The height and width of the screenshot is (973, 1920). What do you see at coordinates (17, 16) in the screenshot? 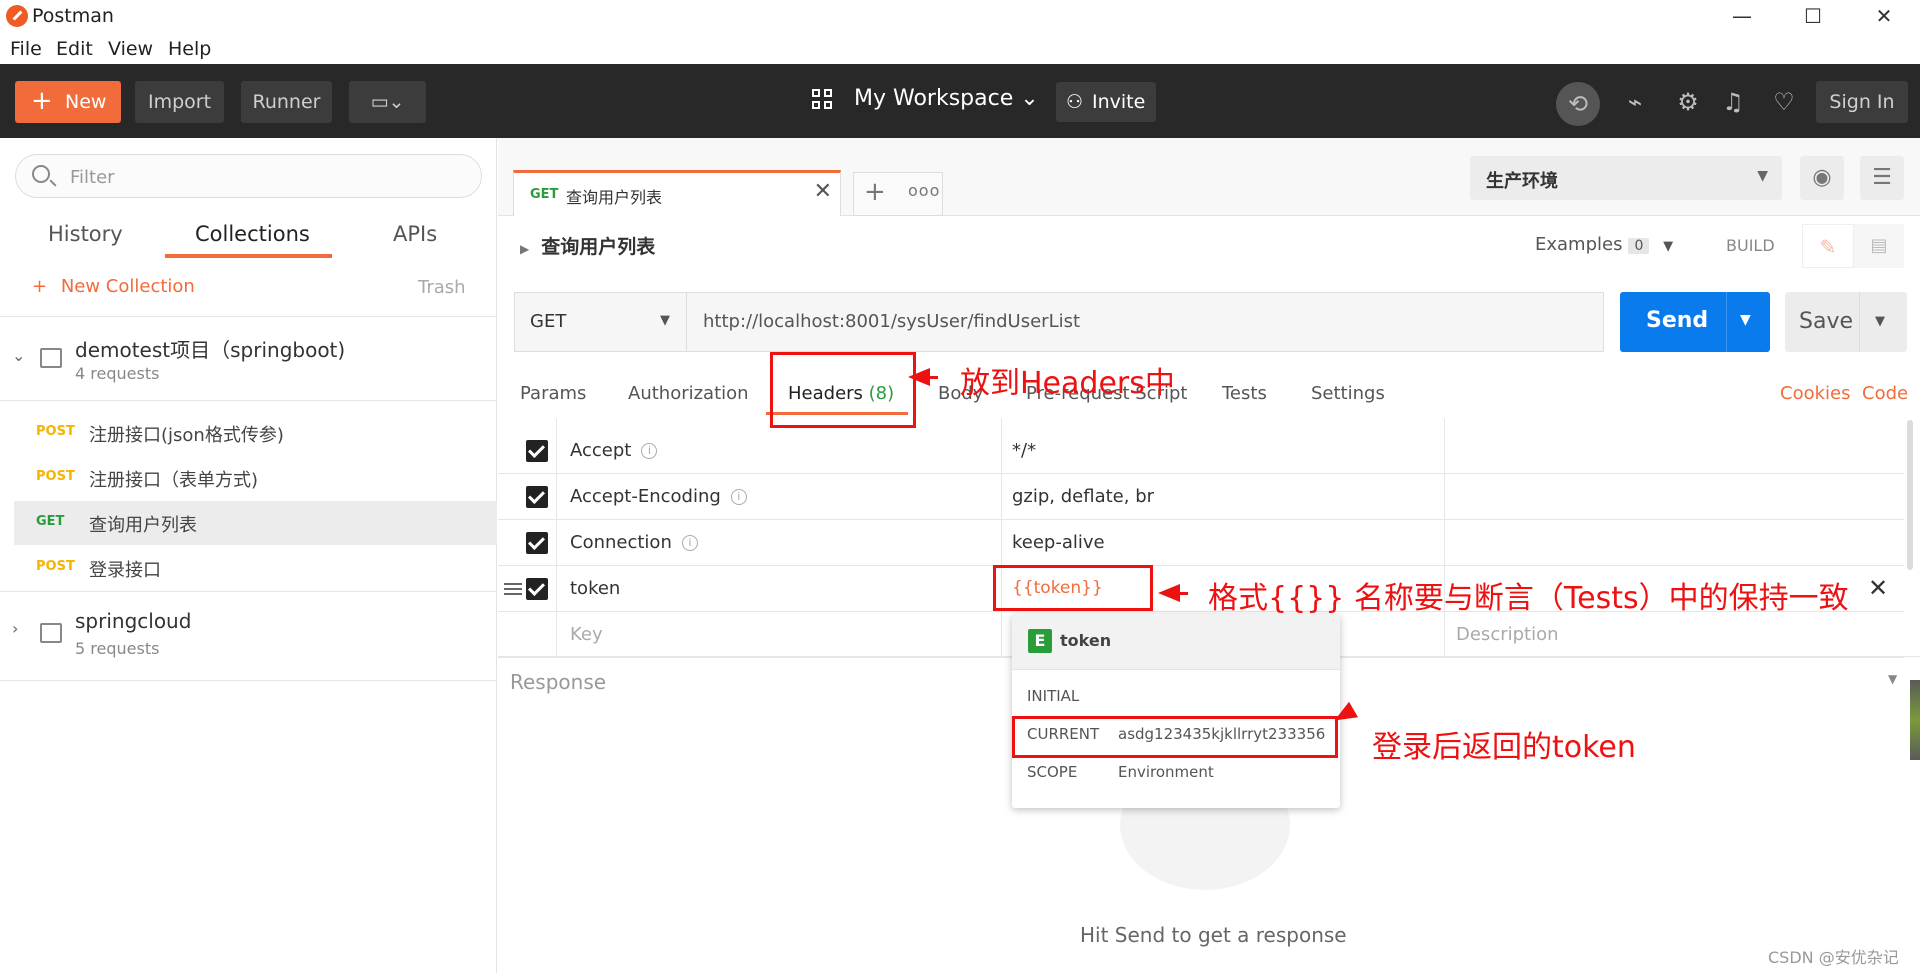
I see `postman-logo-icon` at bounding box center [17, 16].